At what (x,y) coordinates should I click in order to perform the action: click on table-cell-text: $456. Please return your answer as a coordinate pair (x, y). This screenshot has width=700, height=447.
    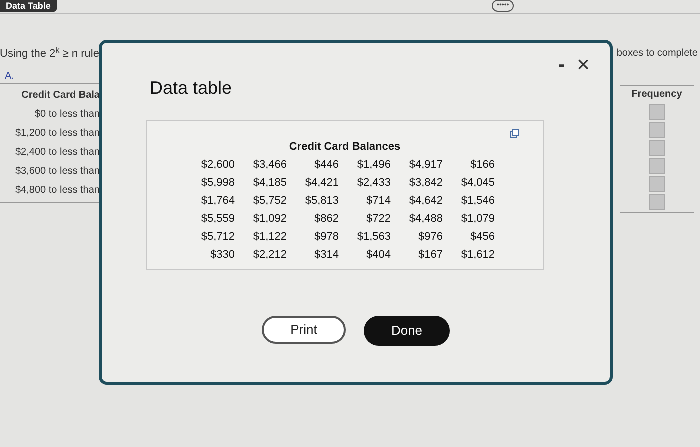
    Looking at the image, I should click on (482, 237).